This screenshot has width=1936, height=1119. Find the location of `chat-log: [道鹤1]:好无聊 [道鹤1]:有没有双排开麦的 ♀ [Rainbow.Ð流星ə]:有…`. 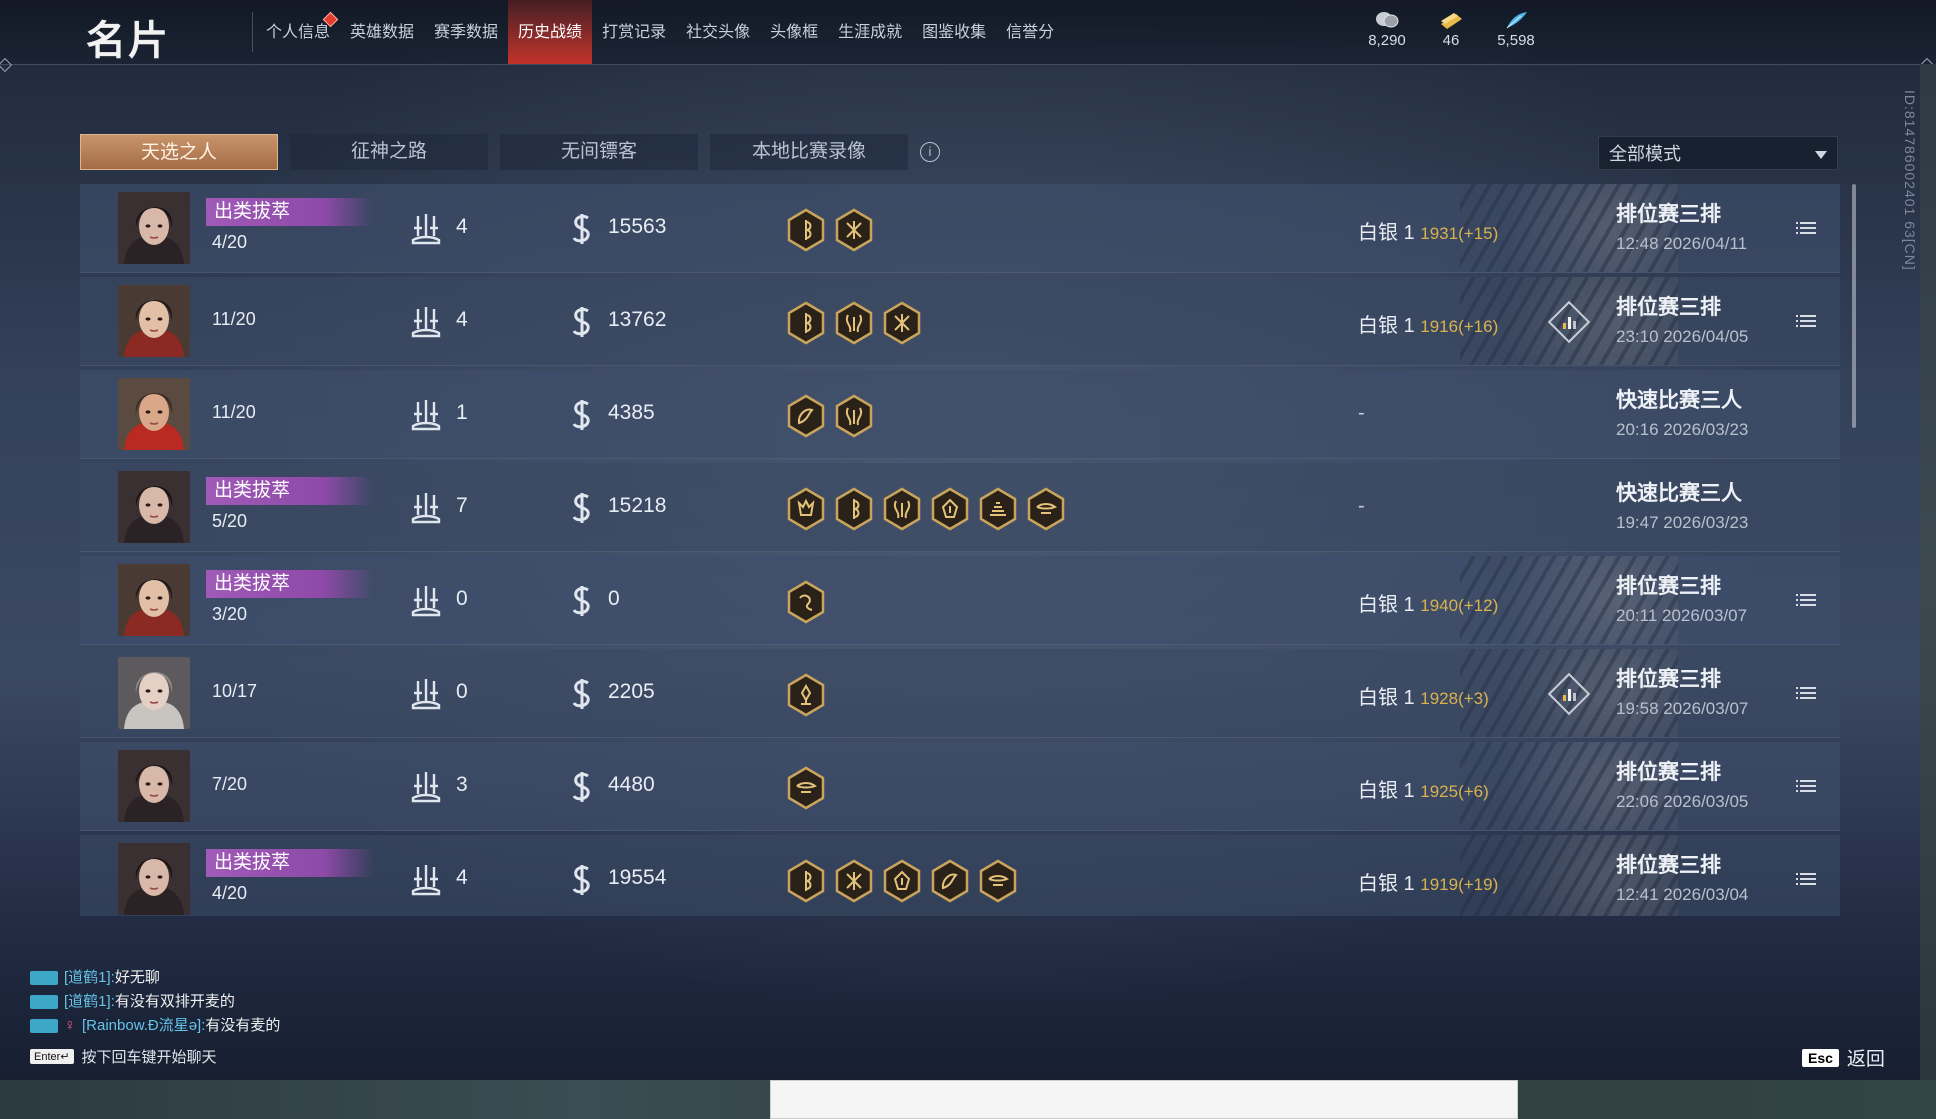

chat-log: [道鹤1]:好无聊 [道鹤1]:有没有双排开麦的 ♀ [Rainbow.Ð流星ə]:有… is located at coordinates (155, 1002).